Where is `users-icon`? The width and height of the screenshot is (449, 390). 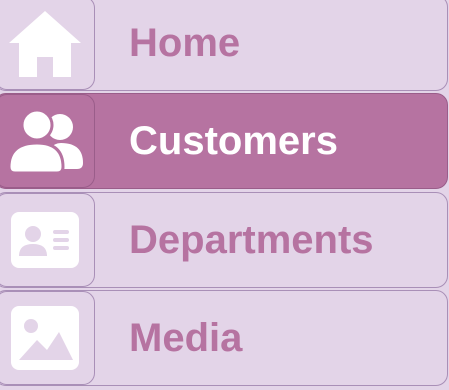
users-icon is located at coordinates (45, 141).